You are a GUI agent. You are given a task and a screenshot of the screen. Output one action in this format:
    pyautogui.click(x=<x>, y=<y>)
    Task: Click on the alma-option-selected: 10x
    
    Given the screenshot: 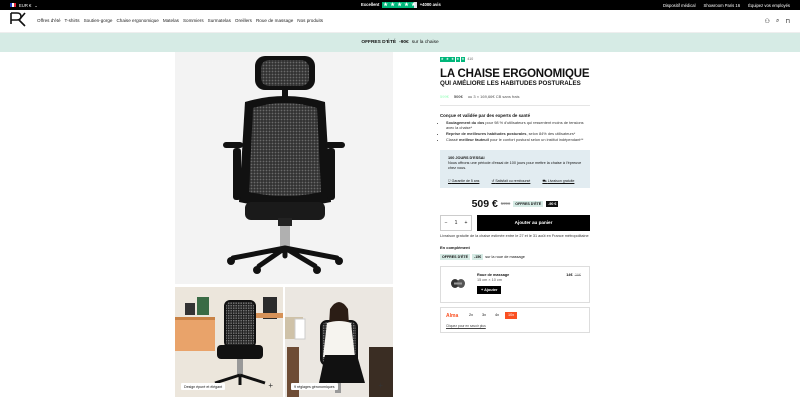 What is the action you would take?
    pyautogui.click(x=511, y=315)
    